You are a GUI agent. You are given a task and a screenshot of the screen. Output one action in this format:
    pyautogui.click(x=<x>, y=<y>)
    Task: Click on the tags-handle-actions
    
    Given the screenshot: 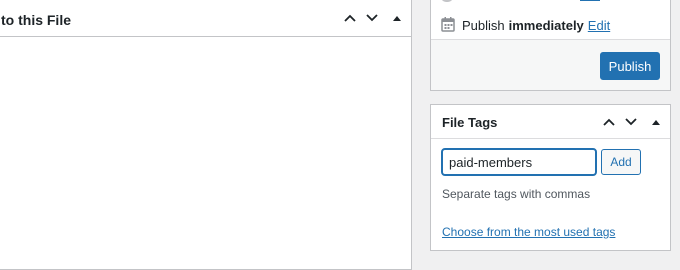 What is the action you would take?
    pyautogui.click(x=634, y=121)
    